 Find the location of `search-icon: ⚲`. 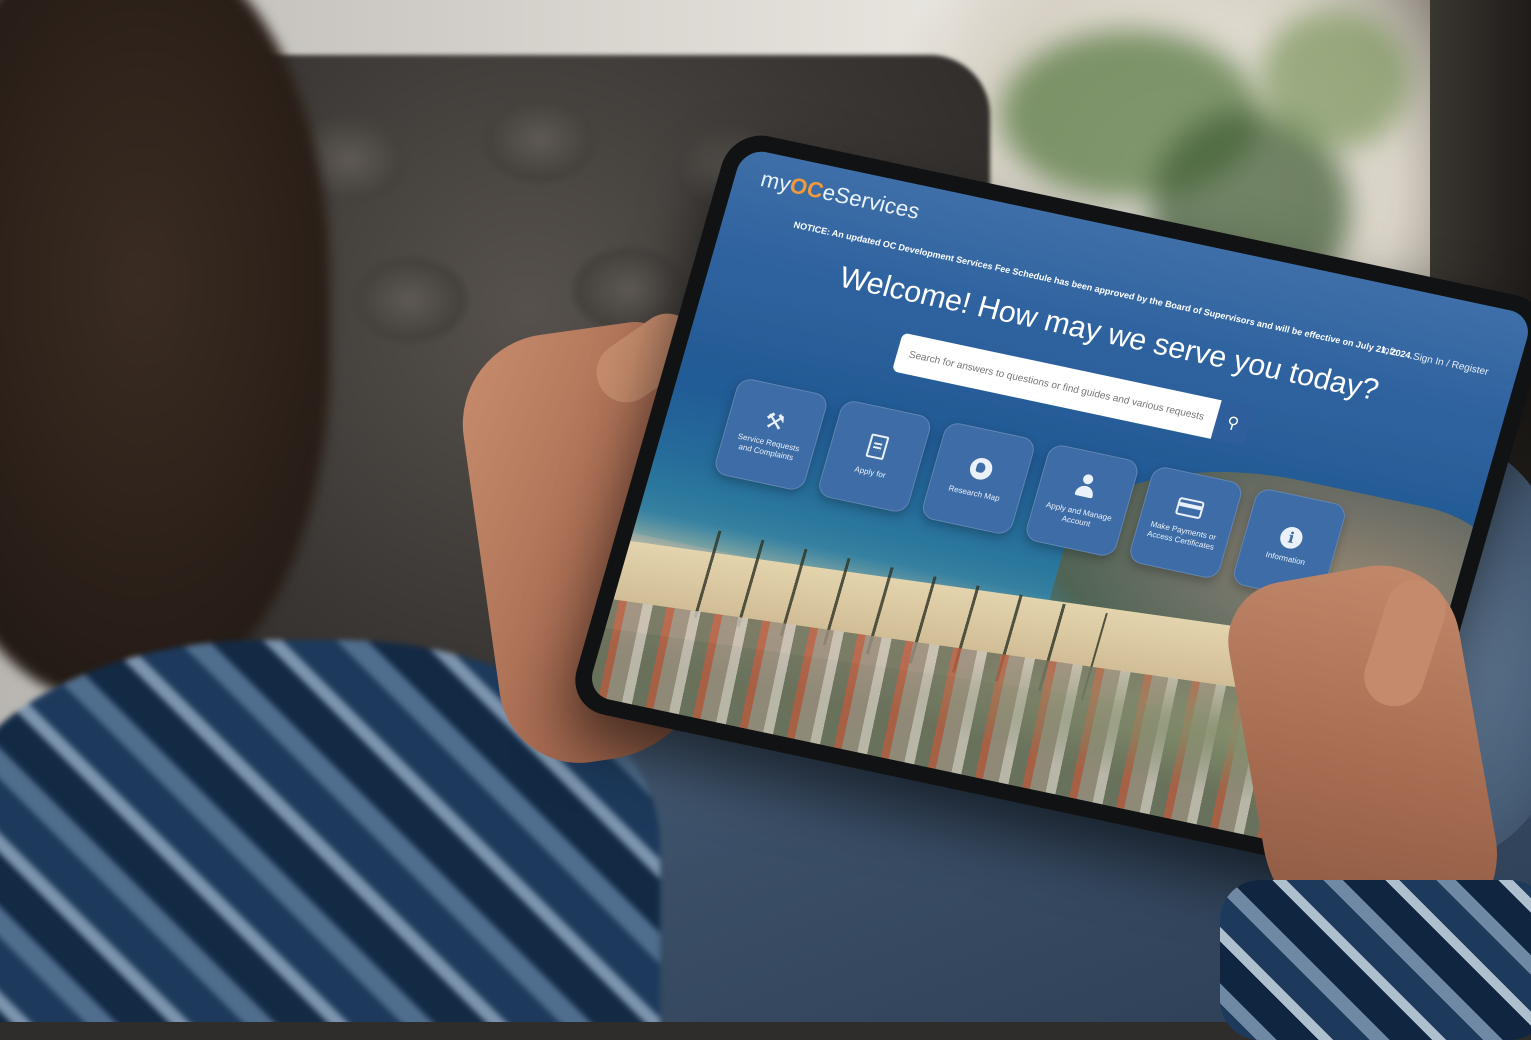

search-icon: ⚲ is located at coordinates (1232, 424).